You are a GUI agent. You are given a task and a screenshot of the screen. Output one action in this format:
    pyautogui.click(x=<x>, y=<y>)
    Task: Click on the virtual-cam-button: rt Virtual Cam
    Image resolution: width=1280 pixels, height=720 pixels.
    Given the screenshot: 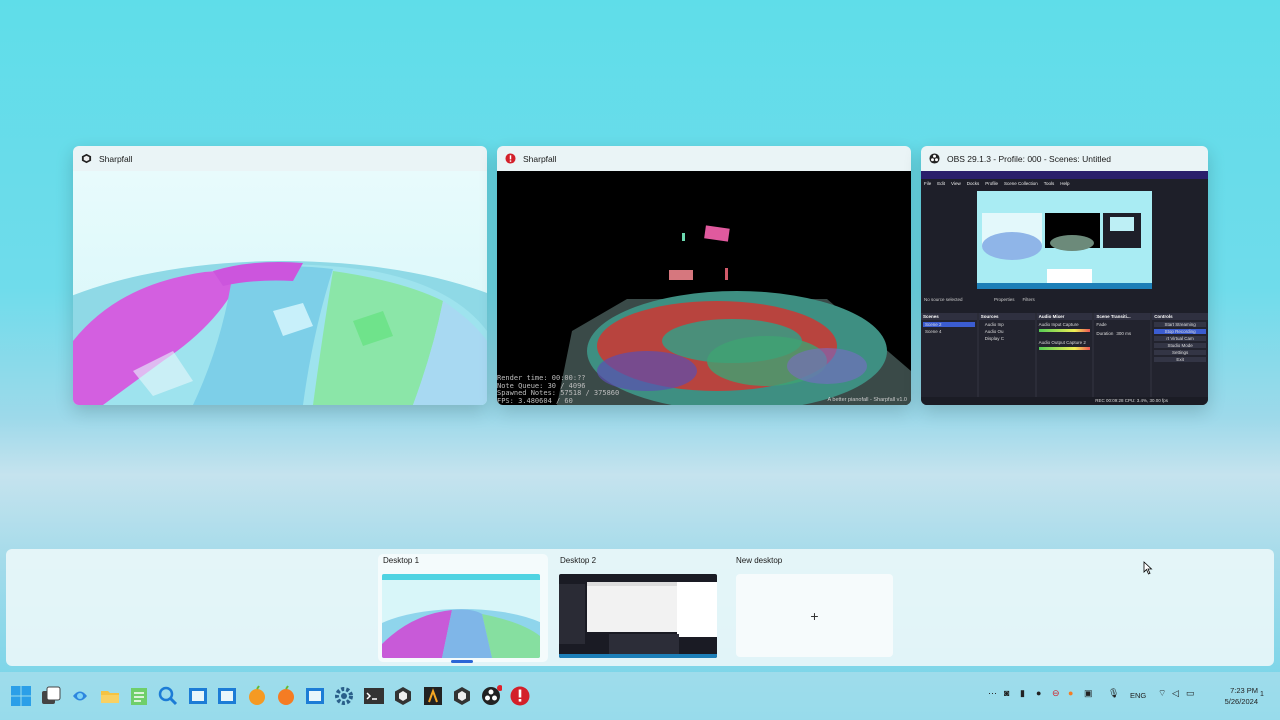 What is the action you would take?
    pyautogui.click(x=1180, y=338)
    